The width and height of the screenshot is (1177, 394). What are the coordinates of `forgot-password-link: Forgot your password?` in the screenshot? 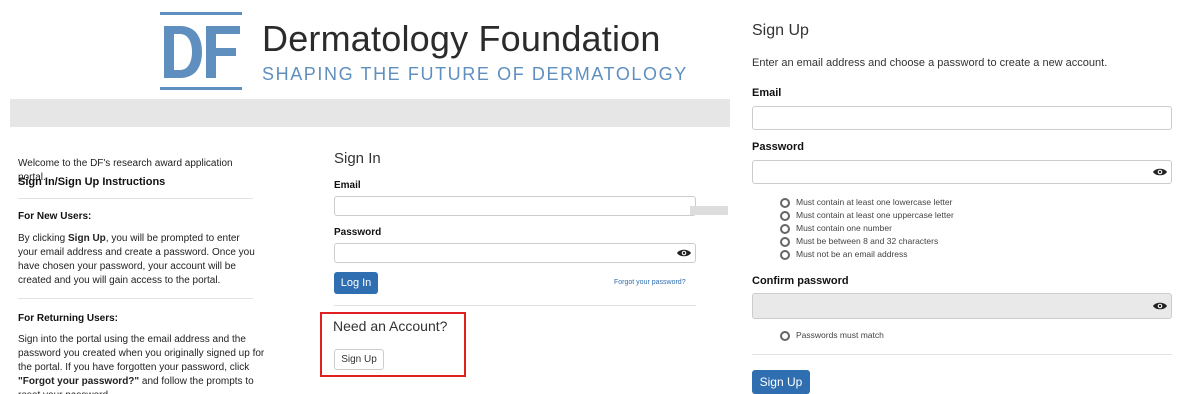 It's located at (650, 282).